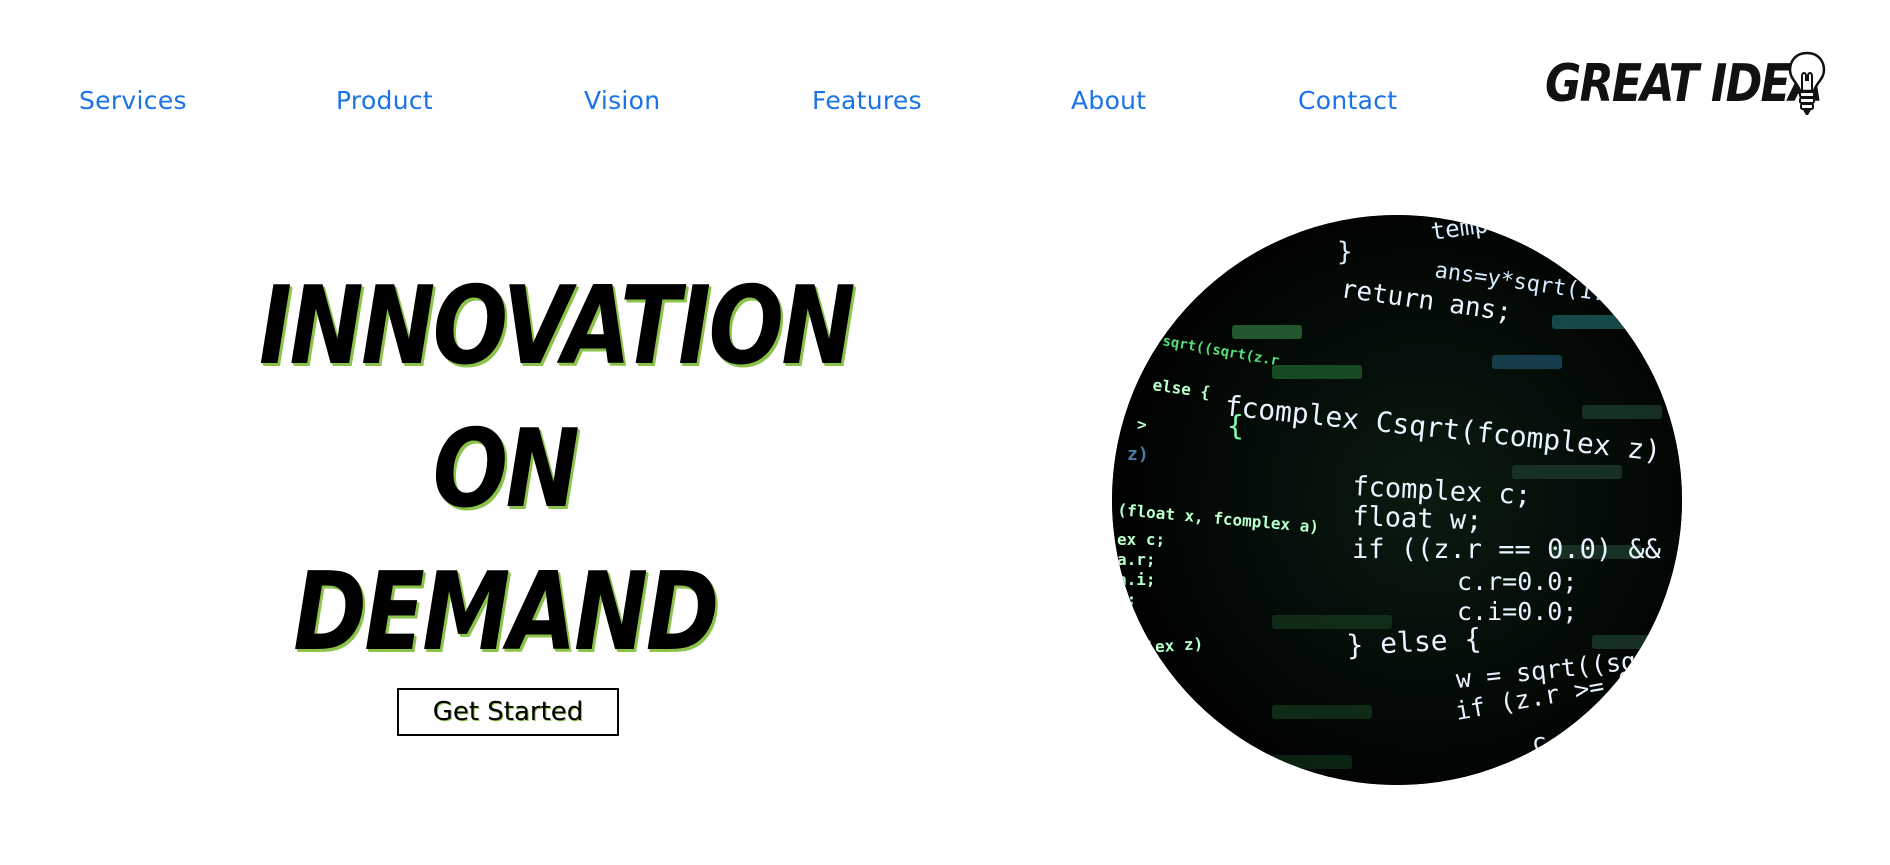  Describe the element at coordinates (133, 100) in the screenshot. I see `nav-link-services: Services` at that location.